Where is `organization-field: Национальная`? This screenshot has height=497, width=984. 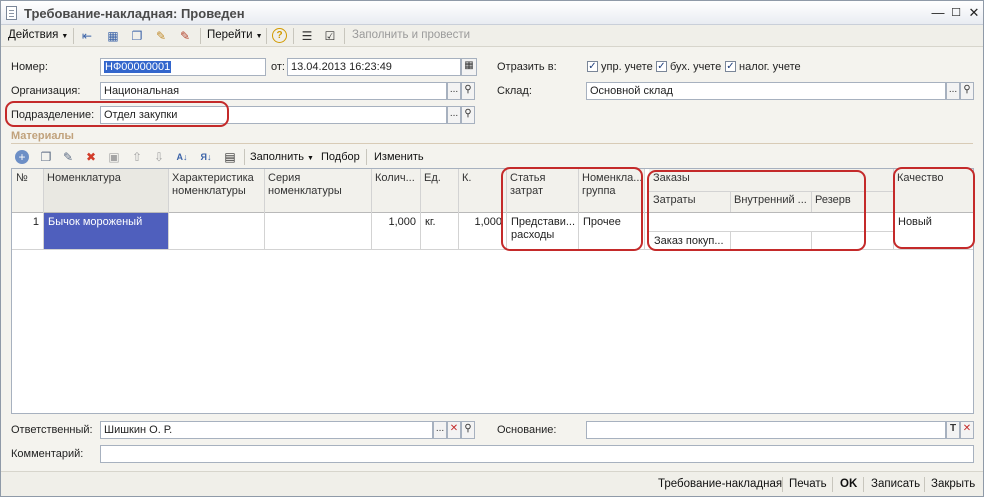
organization-field: Национальная is located at coordinates (273, 91).